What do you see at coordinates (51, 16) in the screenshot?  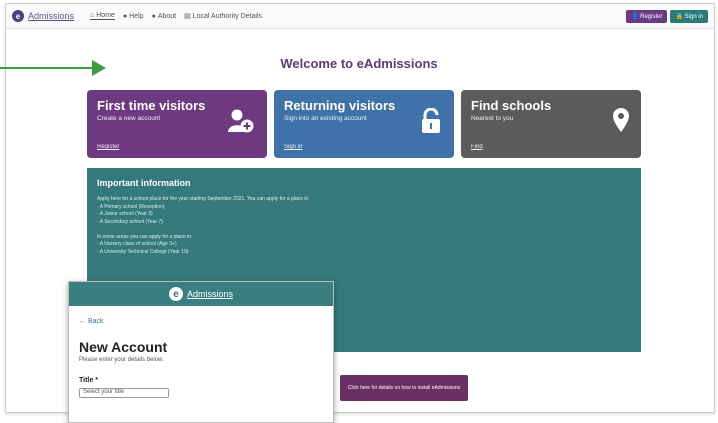 I see `logo-text: Admissions` at bounding box center [51, 16].